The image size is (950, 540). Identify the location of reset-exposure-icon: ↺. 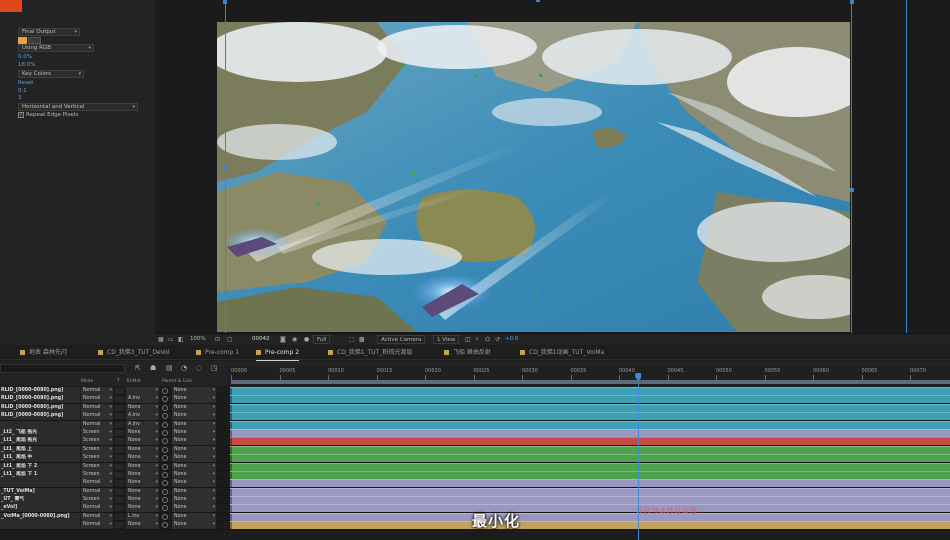
(497, 339).